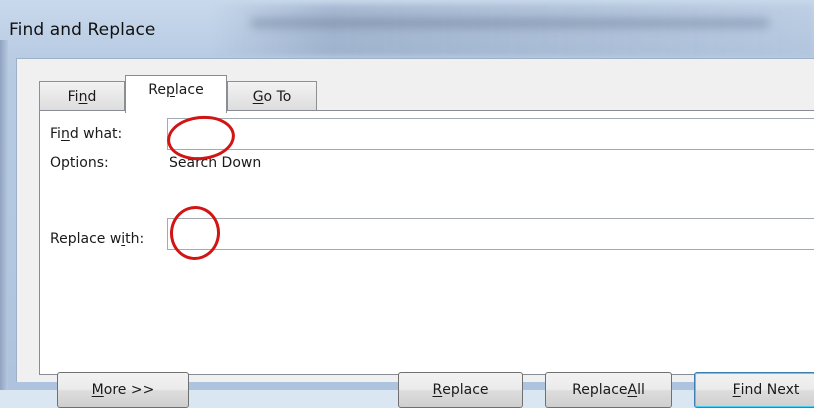  What do you see at coordinates (460, 390) in the screenshot?
I see `replace-button: Replace` at bounding box center [460, 390].